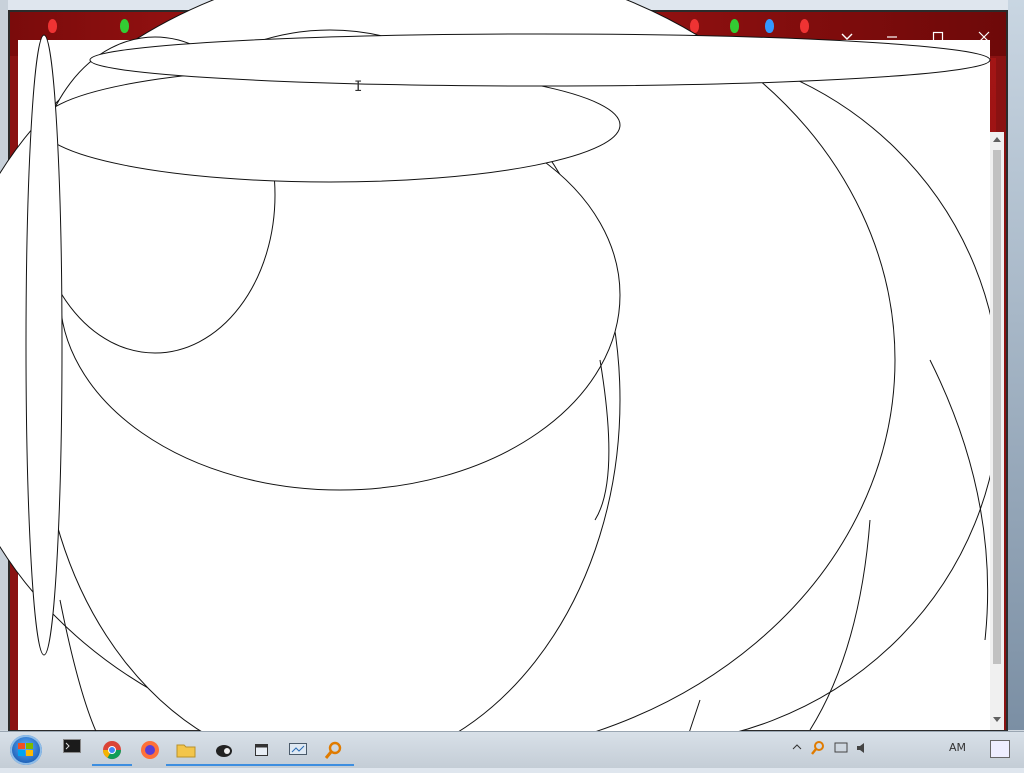 The width and height of the screenshot is (1024, 773). I want to click on taskbar-item-firefox, so click(150, 750).